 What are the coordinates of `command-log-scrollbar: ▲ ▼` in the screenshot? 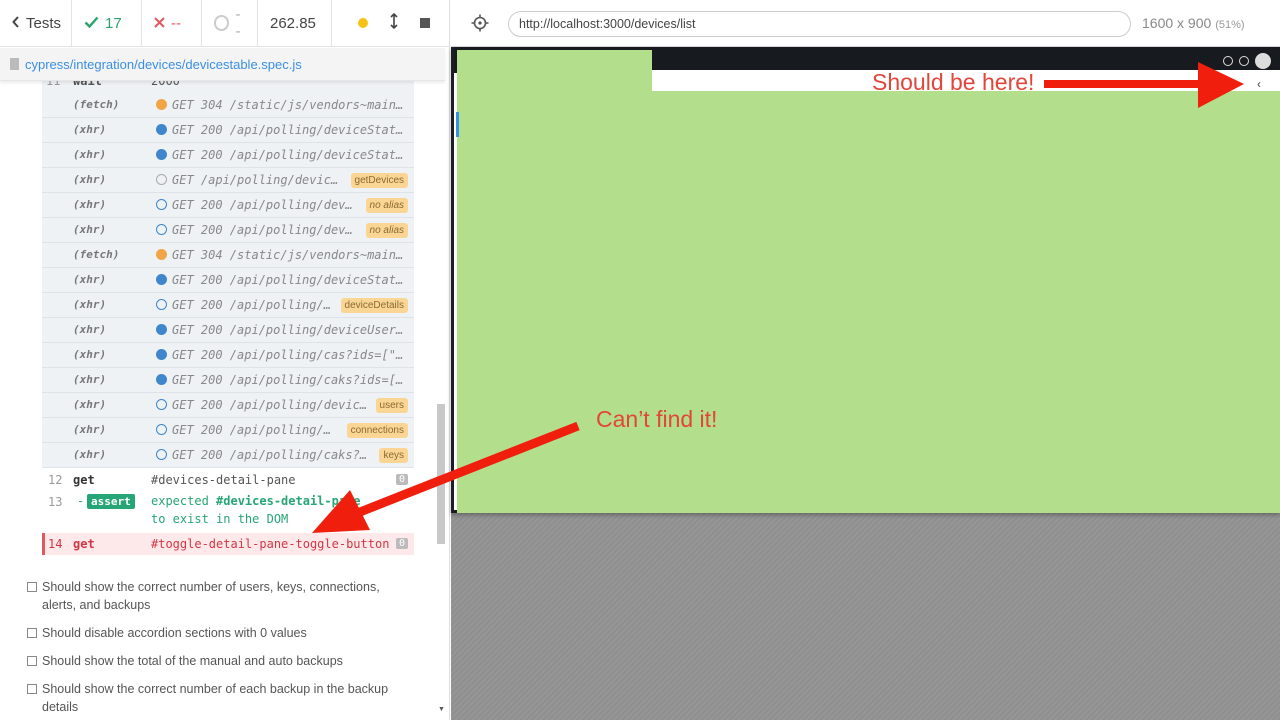 It's located at (441, 384).